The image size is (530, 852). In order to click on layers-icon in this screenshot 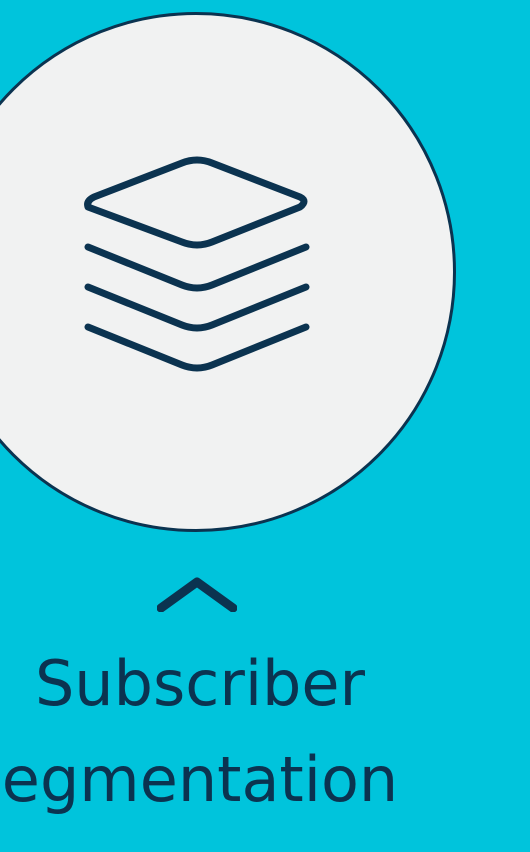, I will do `click(197, 264)`.